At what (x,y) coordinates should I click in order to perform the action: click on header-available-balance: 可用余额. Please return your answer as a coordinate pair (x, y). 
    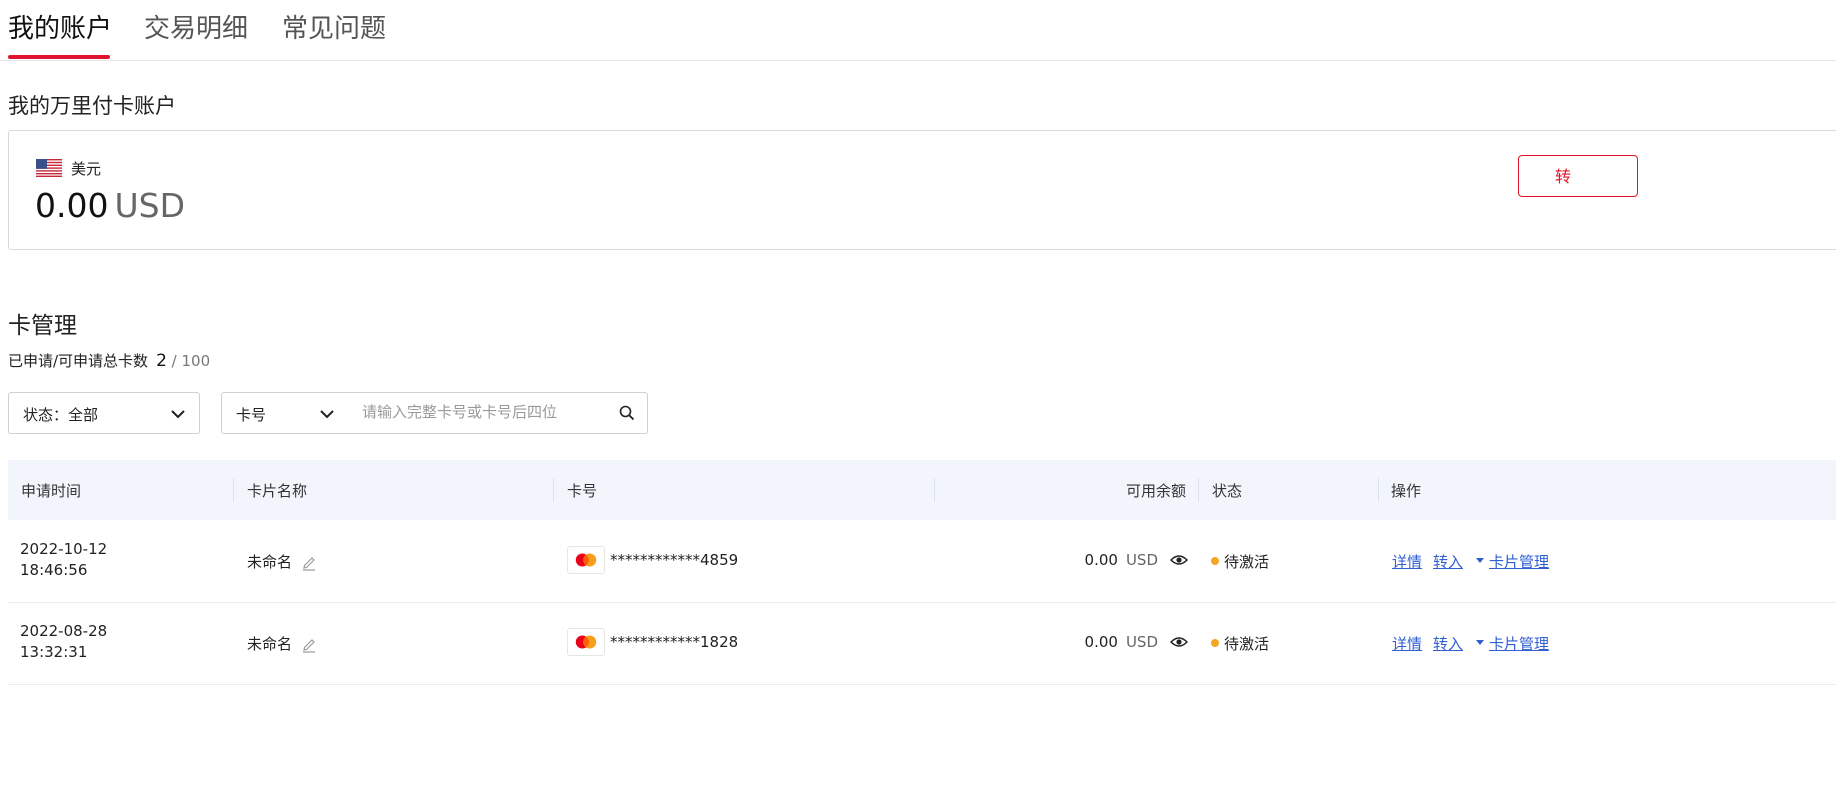
    Looking at the image, I should click on (1155, 491).